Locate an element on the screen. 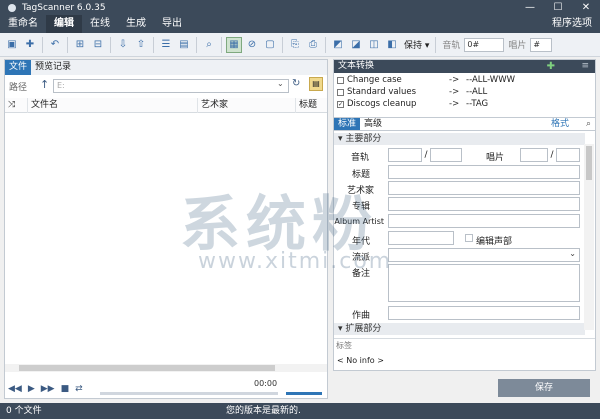 This screenshot has width=600, height=419. menu-edit: 编辑 is located at coordinates (64, 24).